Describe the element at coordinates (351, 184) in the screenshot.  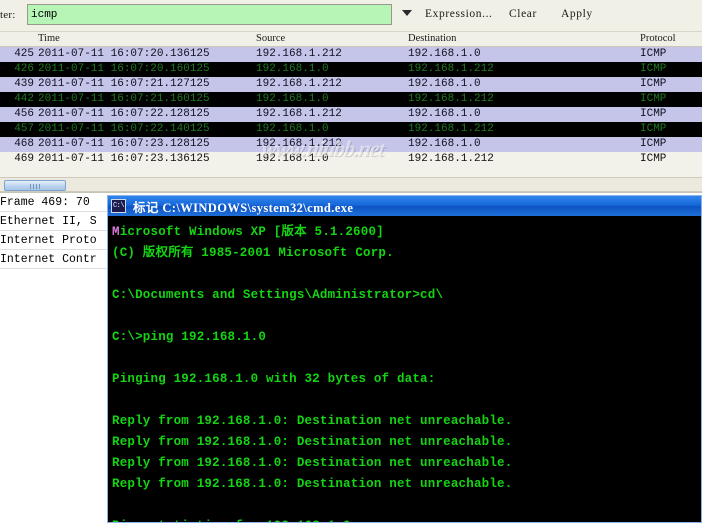
I see `horizontal-scrollbar` at that location.